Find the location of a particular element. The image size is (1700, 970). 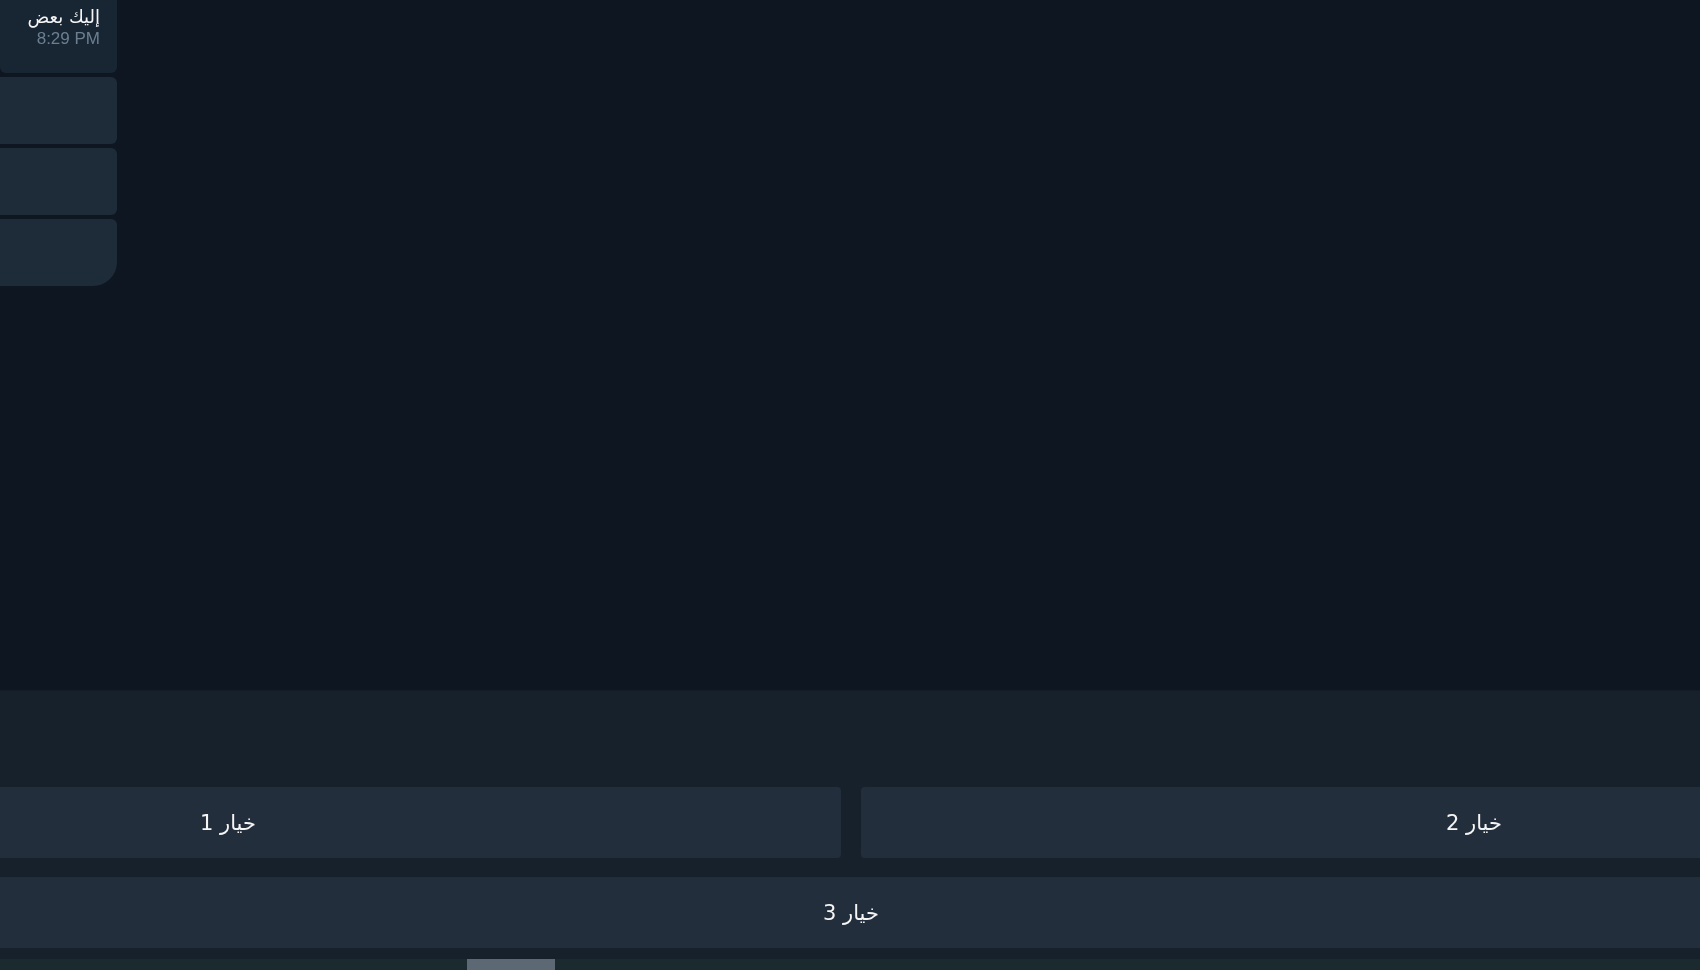

message-time: 8:29 PM is located at coordinates (68, 39).